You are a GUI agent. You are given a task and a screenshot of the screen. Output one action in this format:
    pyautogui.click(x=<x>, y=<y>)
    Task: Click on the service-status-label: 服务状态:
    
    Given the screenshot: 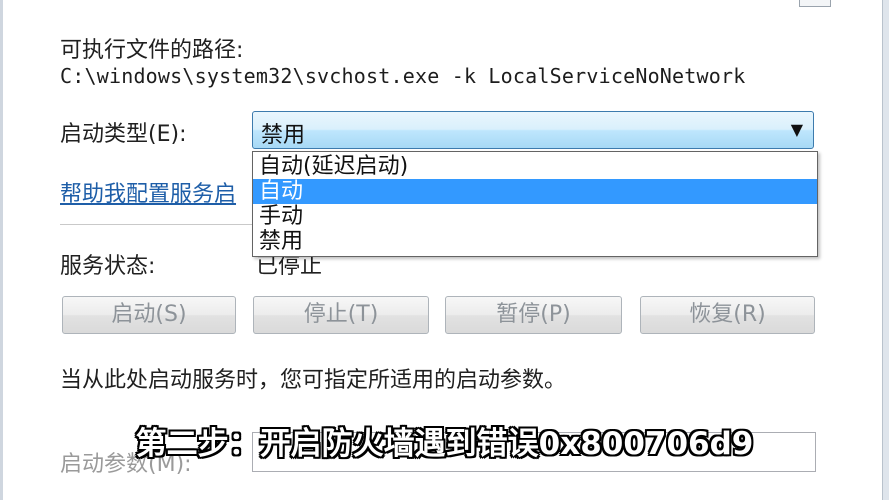 What is the action you would take?
    pyautogui.click(x=108, y=266)
    